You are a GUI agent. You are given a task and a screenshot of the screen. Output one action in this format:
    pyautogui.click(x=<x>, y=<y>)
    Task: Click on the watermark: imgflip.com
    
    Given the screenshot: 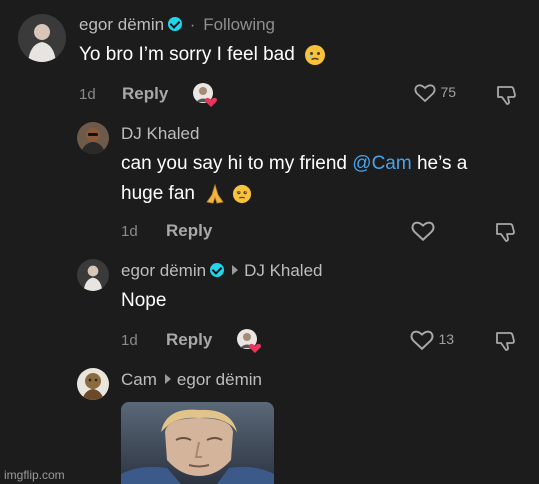 What is the action you would take?
    pyautogui.click(x=34, y=475)
    